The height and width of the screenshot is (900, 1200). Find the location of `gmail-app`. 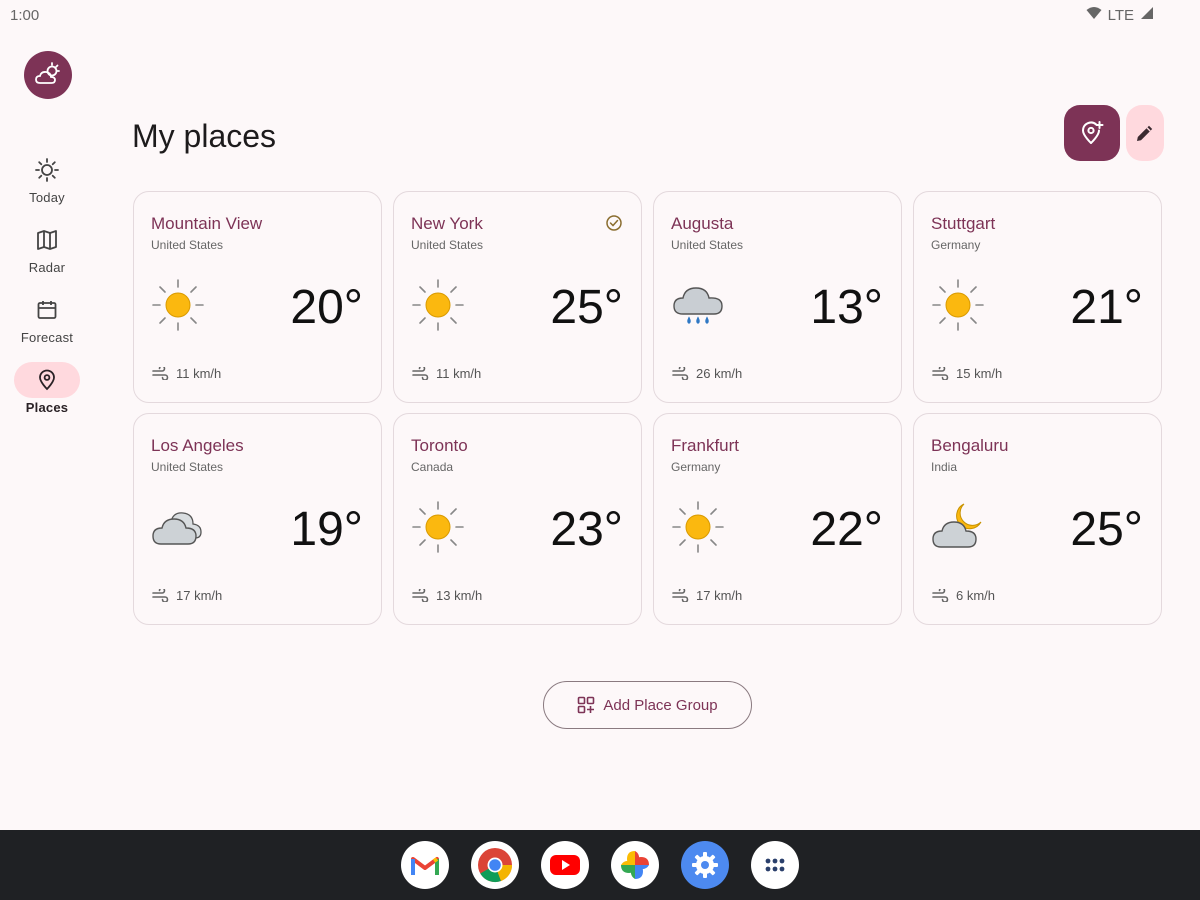

gmail-app is located at coordinates (425, 865).